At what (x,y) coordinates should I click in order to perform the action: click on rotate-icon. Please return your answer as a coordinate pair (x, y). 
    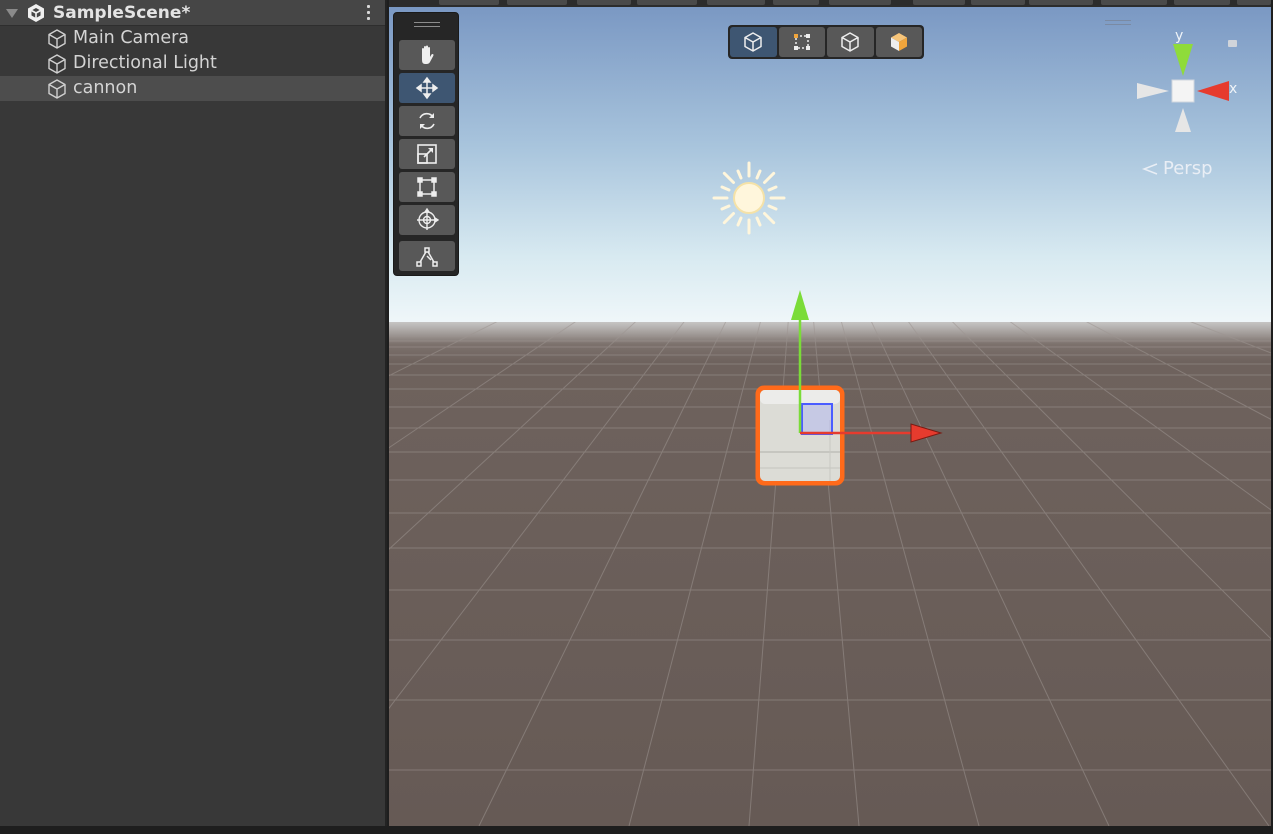
    Looking at the image, I should click on (427, 121).